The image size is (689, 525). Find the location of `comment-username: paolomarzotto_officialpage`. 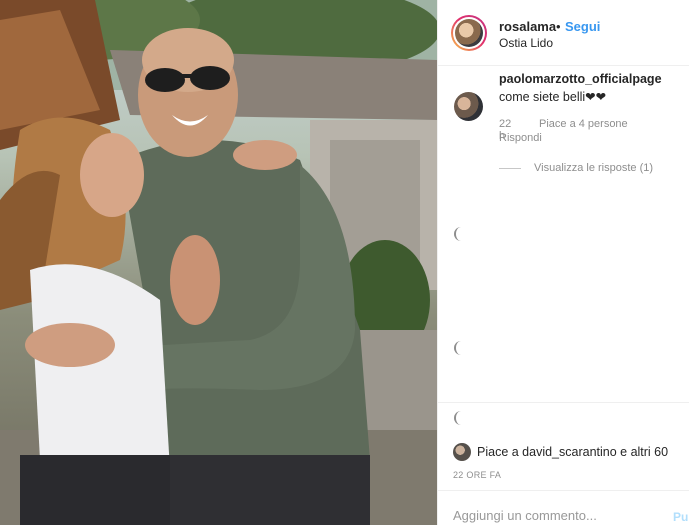

comment-username: paolomarzotto_officialpage is located at coordinates (580, 79).